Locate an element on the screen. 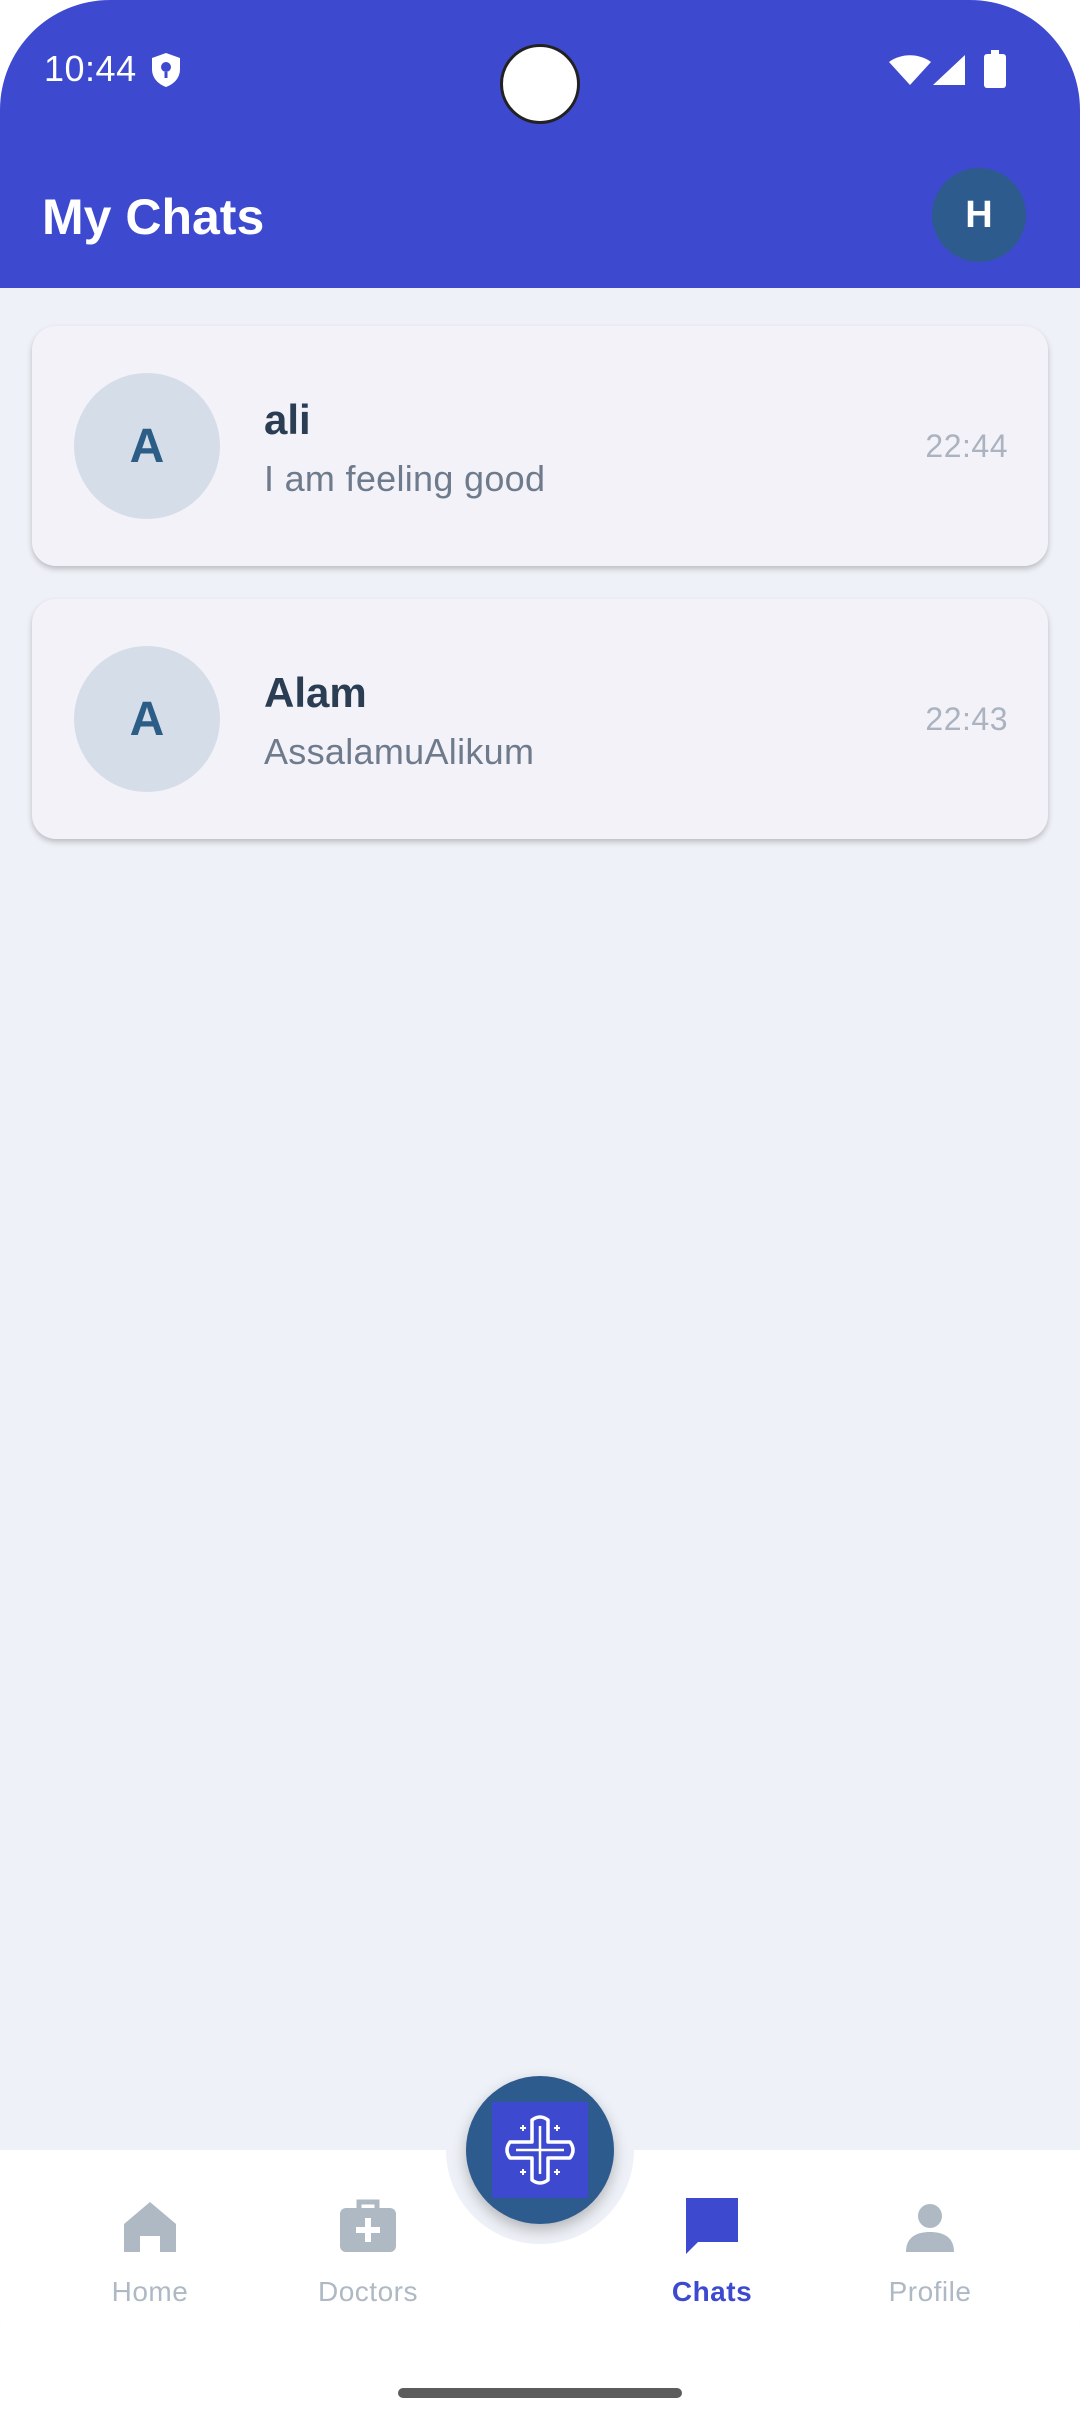  camera-cutout is located at coordinates (540, 84).